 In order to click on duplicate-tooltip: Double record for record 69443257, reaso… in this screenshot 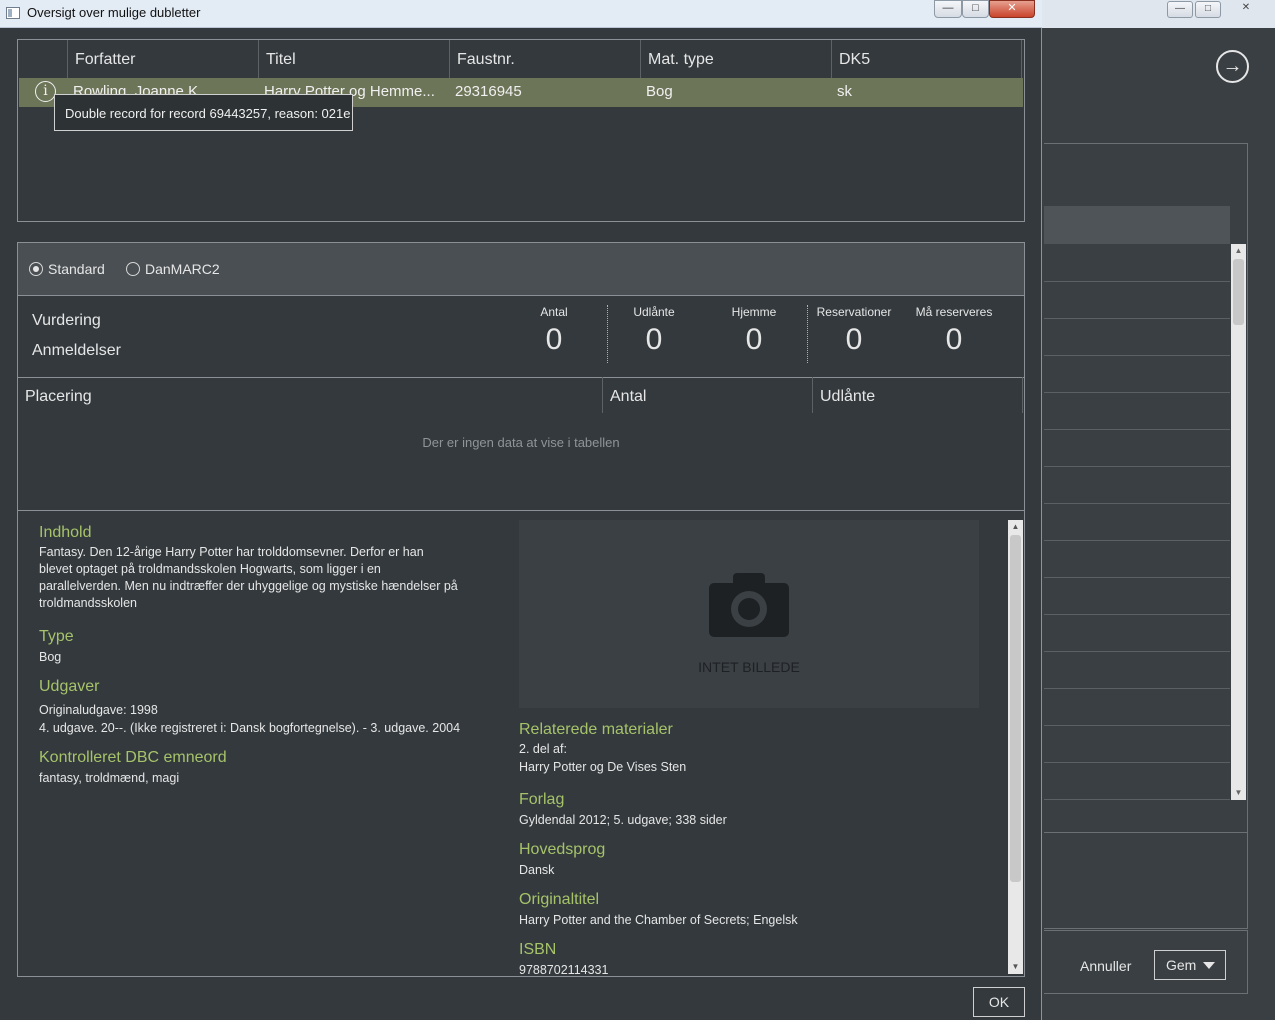, I will do `click(203, 112)`.